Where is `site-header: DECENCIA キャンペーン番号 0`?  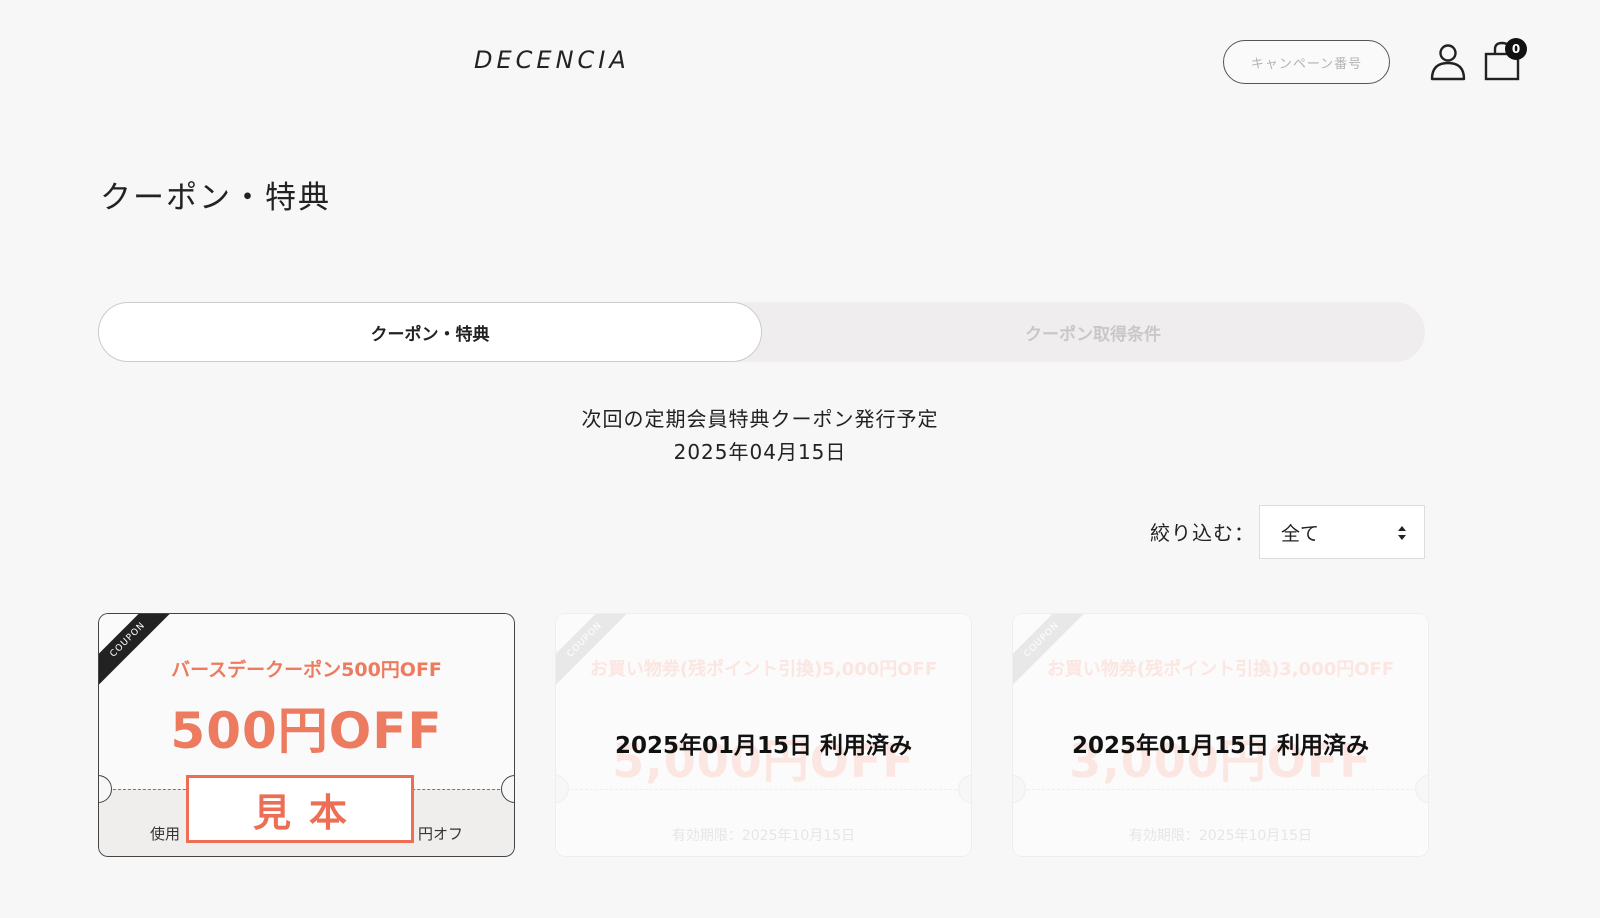
site-header: DECENCIA キャンペーン番号 0 is located at coordinates (800, 62).